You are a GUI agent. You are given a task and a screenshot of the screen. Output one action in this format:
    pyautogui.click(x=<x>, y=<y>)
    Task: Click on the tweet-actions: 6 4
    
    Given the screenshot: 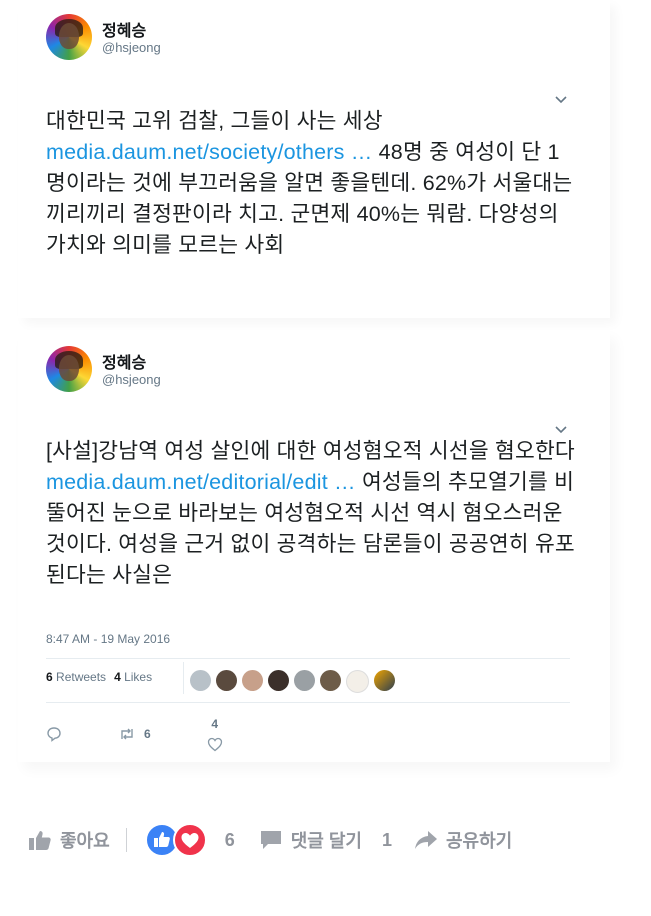 What is the action you would take?
    pyautogui.click(x=134, y=733)
    